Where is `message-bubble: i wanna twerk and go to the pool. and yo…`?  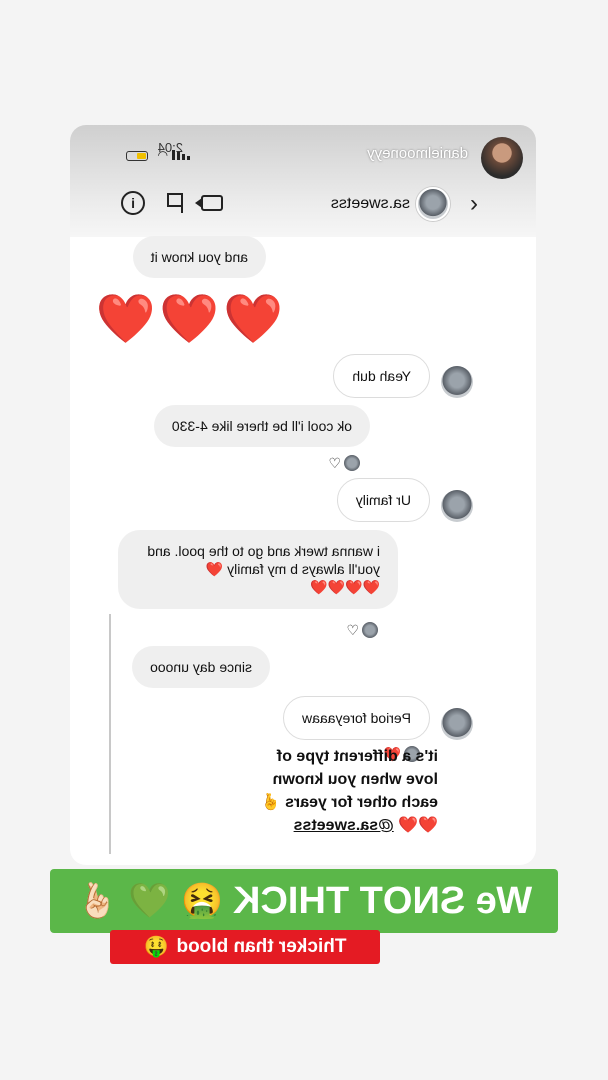 message-bubble: i wanna twerk and go to the pool. and yo… is located at coordinates (258, 569).